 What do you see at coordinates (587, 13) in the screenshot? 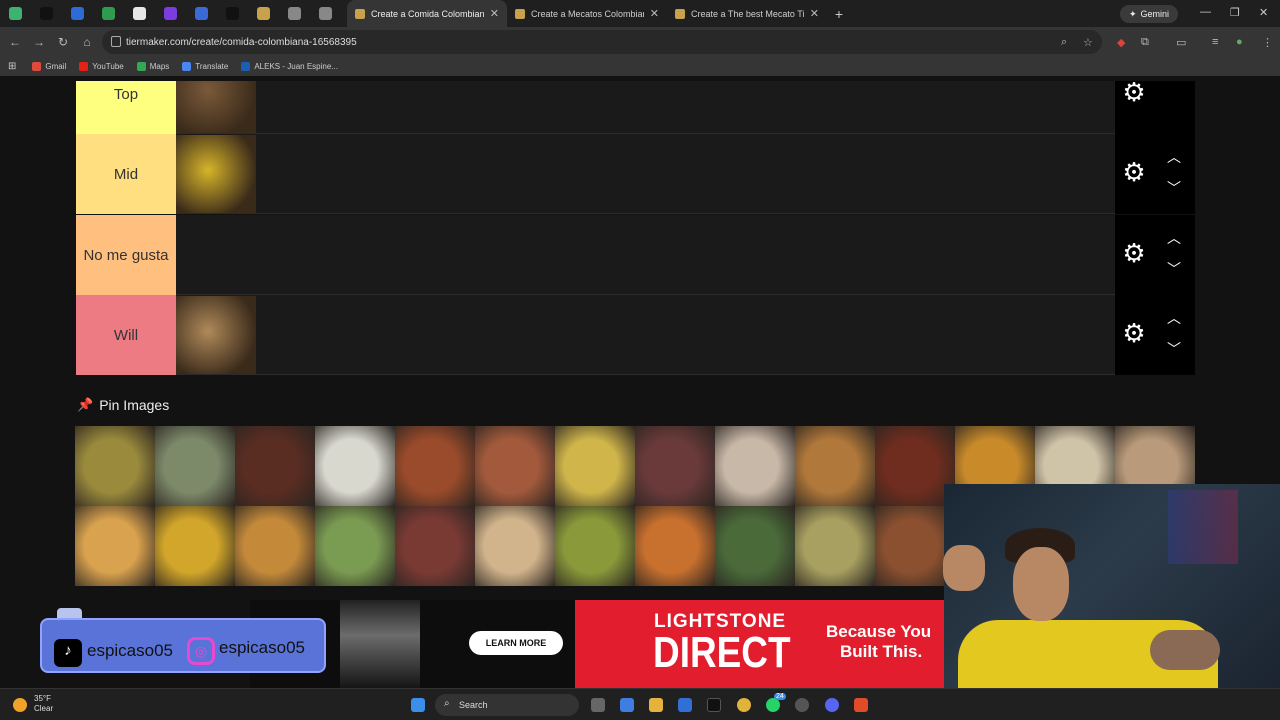
I see `browser-tab: Create a Mecatos Colombianos ✕` at bounding box center [587, 13].